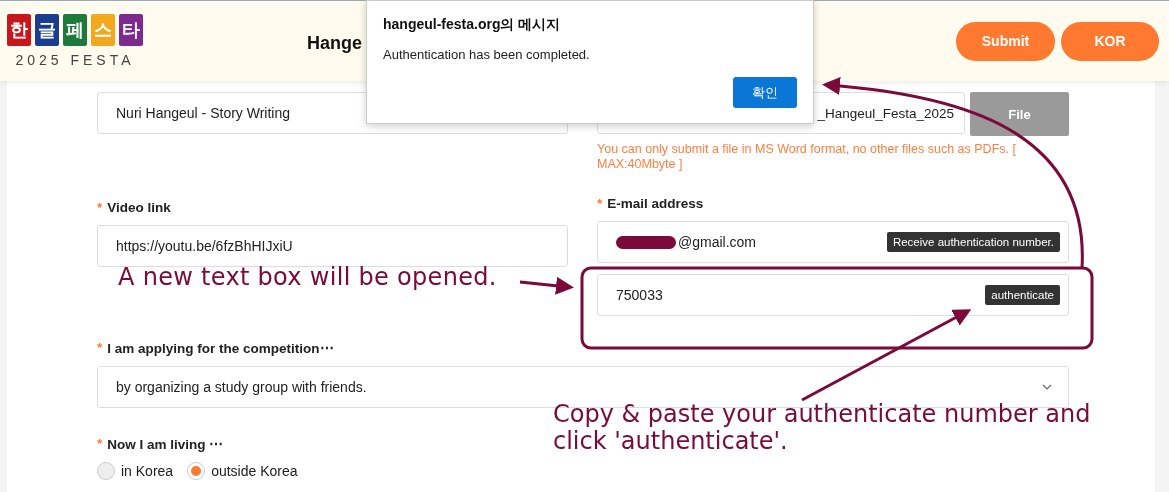  What do you see at coordinates (717, 242) in the screenshot?
I see `email-text: @gmail.com` at bounding box center [717, 242].